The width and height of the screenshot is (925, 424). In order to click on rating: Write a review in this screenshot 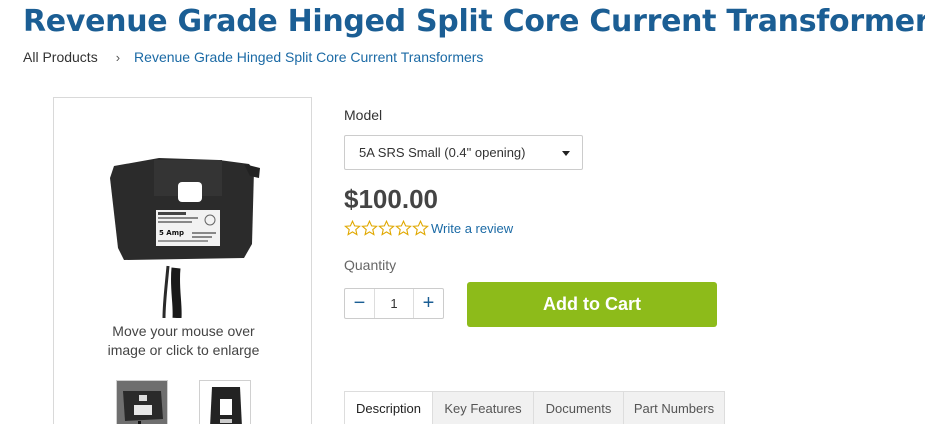, I will do `click(428, 228)`.